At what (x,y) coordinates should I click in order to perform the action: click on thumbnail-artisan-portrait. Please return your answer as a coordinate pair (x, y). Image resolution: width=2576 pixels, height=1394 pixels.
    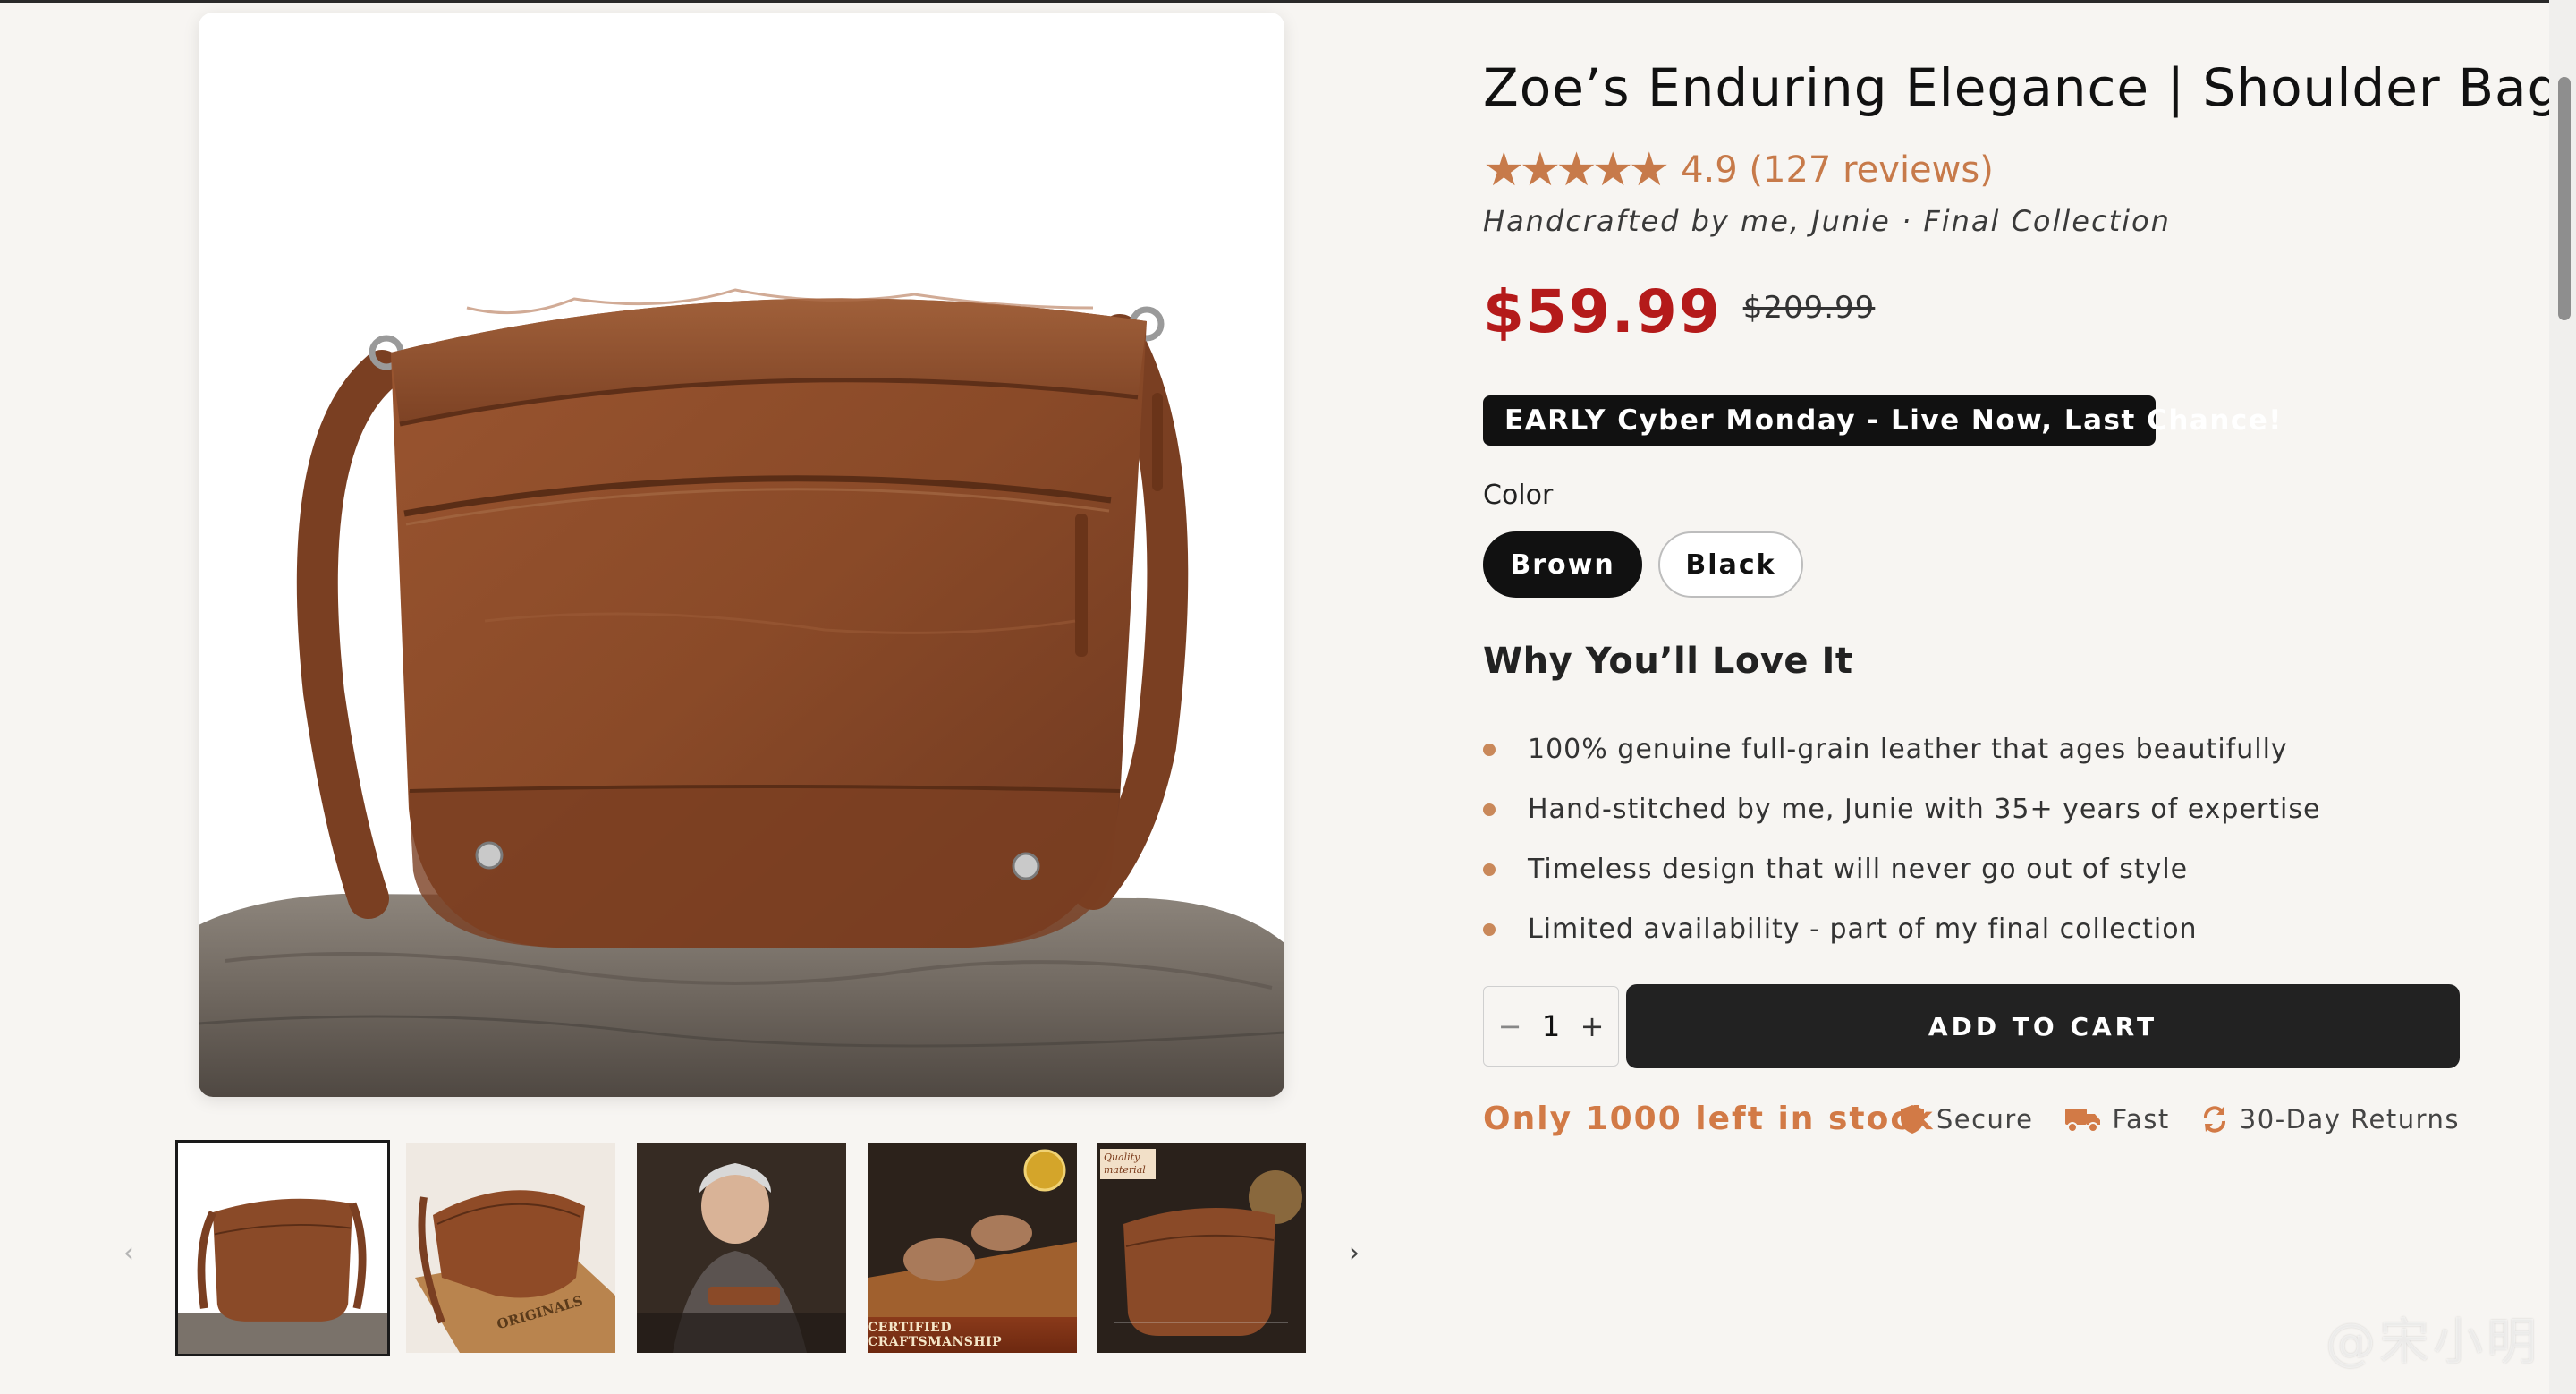
    Looking at the image, I should click on (741, 1248).